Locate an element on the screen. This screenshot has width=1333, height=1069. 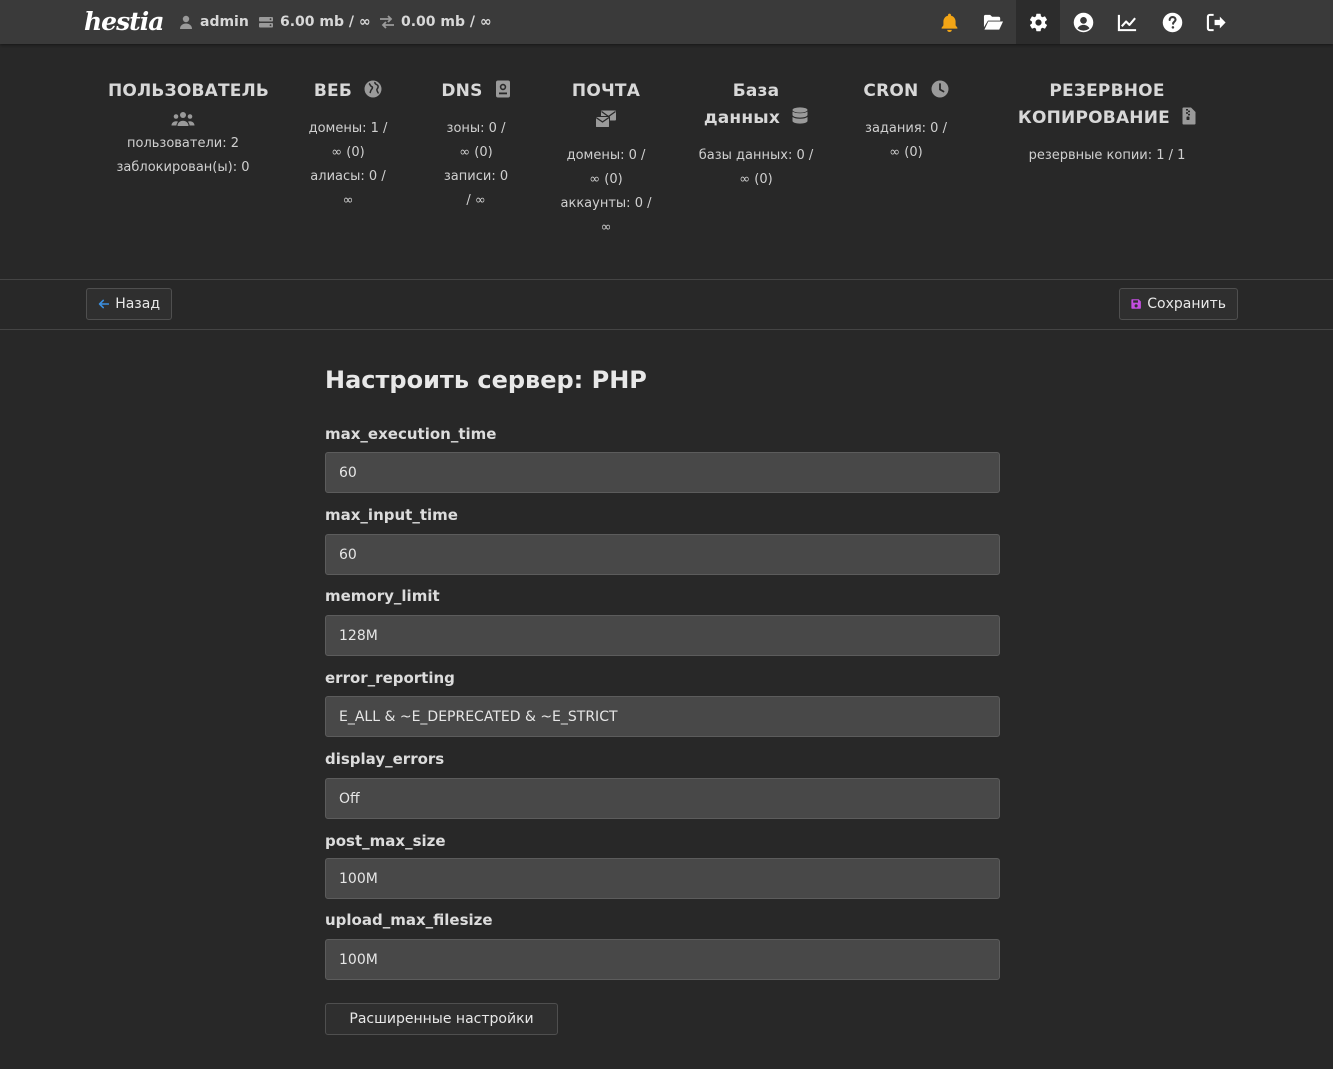
page-title: Настроить сервер: PHP is located at coordinates (486, 380).